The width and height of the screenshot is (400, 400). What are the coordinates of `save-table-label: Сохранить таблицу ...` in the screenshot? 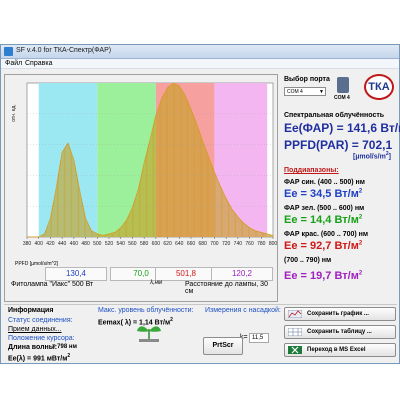 It's located at (339, 332).